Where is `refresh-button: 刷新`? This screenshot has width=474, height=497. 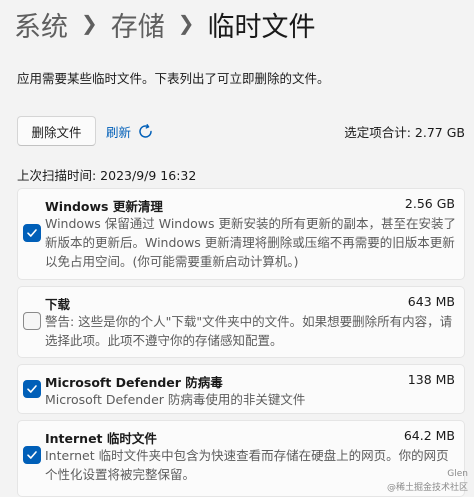 refresh-button: 刷新 is located at coordinates (130, 131).